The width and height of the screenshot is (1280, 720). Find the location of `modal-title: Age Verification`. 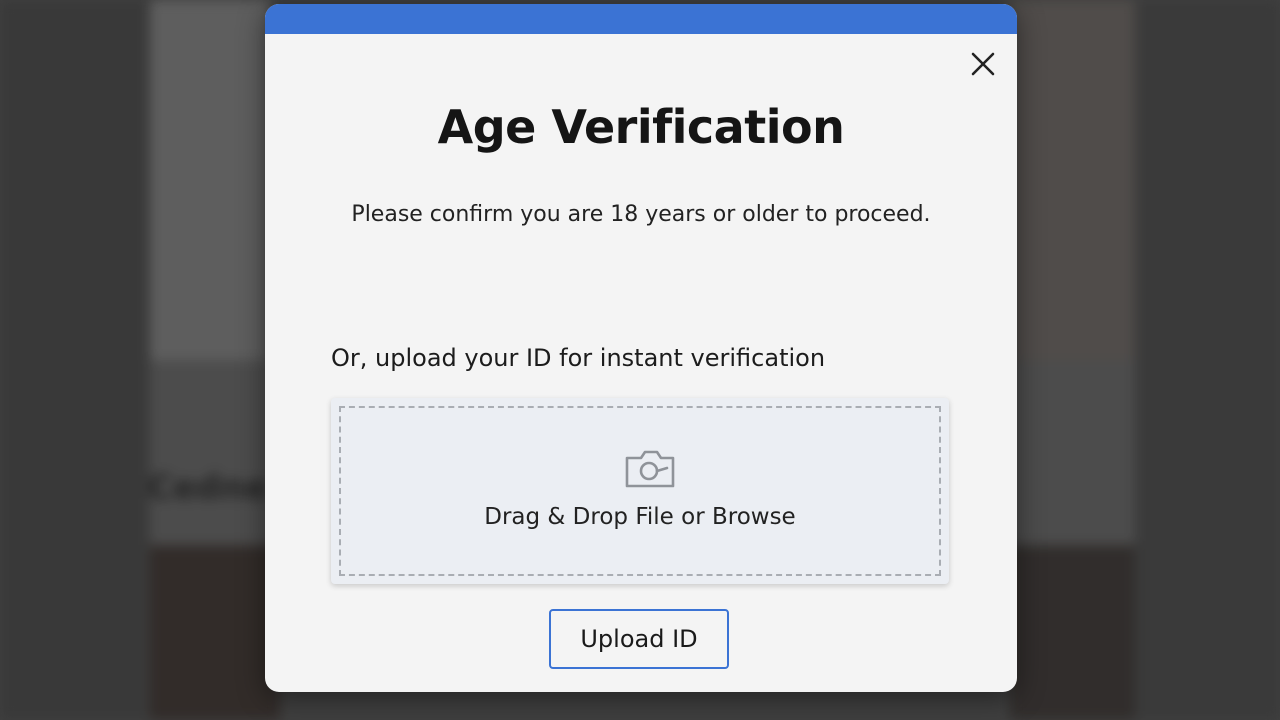

modal-title: Age Verification is located at coordinates (641, 127).